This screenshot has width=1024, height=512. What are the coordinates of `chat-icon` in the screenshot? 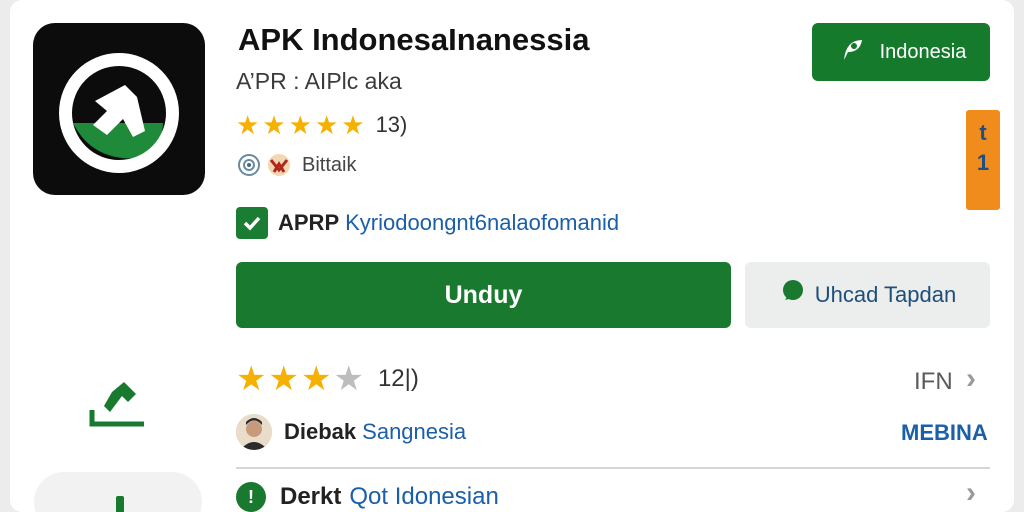 It's located at (793, 295).